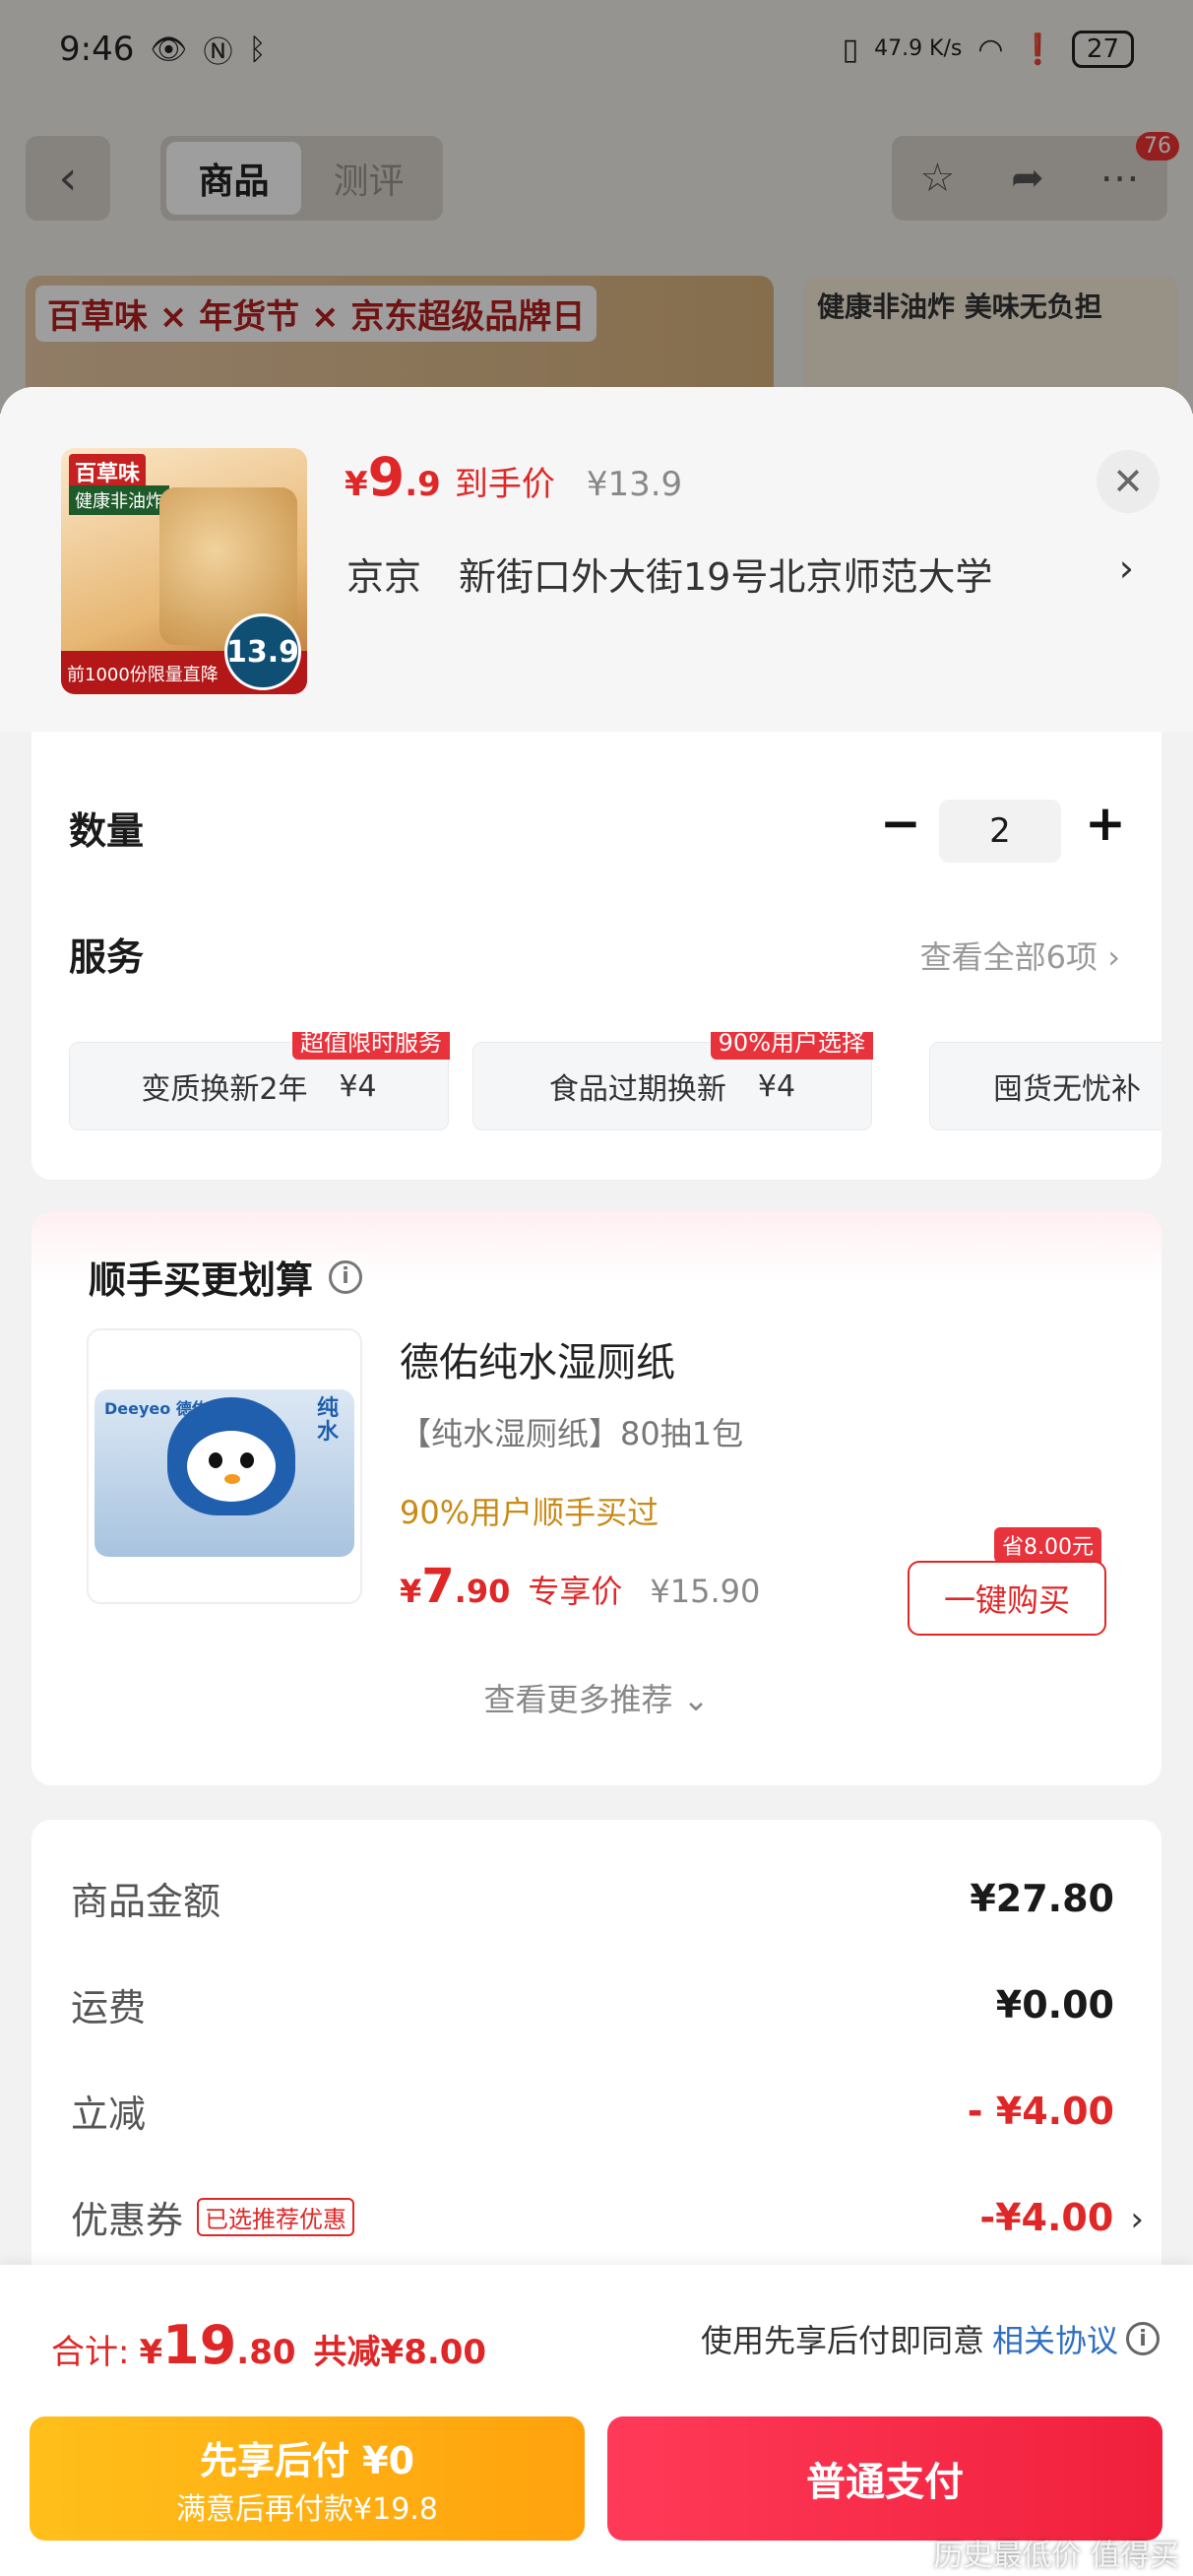 Image resolution: width=1193 pixels, height=2576 pixels. I want to click on recommend-price: ¥7.90, so click(455, 1586).